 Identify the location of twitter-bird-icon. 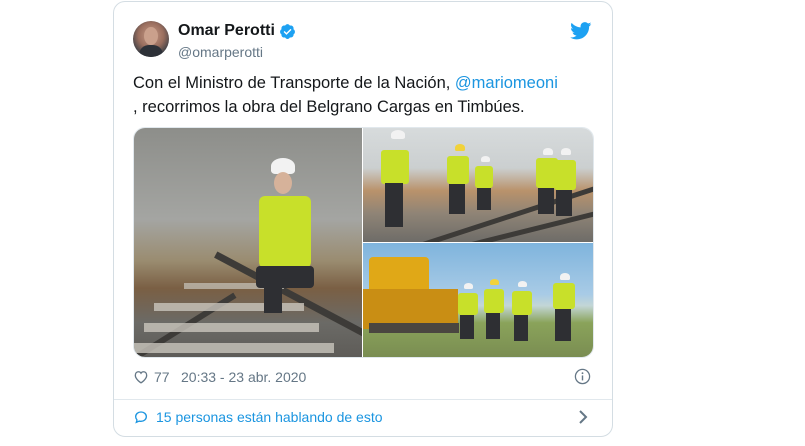
(581, 31).